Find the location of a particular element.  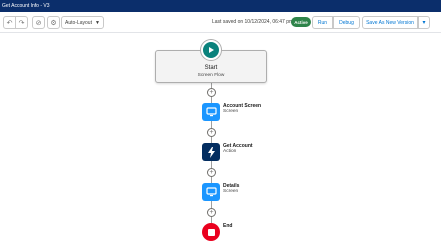

stop-button: ⊘ is located at coordinates (38, 22).